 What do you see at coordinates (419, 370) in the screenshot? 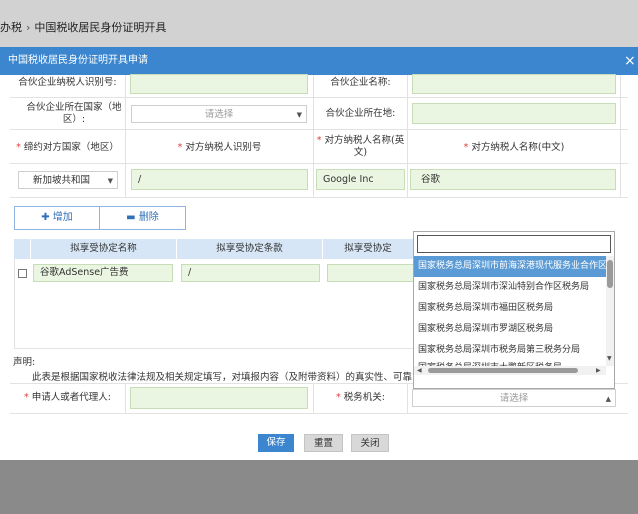
I see `scroll-left-icon: ◀` at bounding box center [419, 370].